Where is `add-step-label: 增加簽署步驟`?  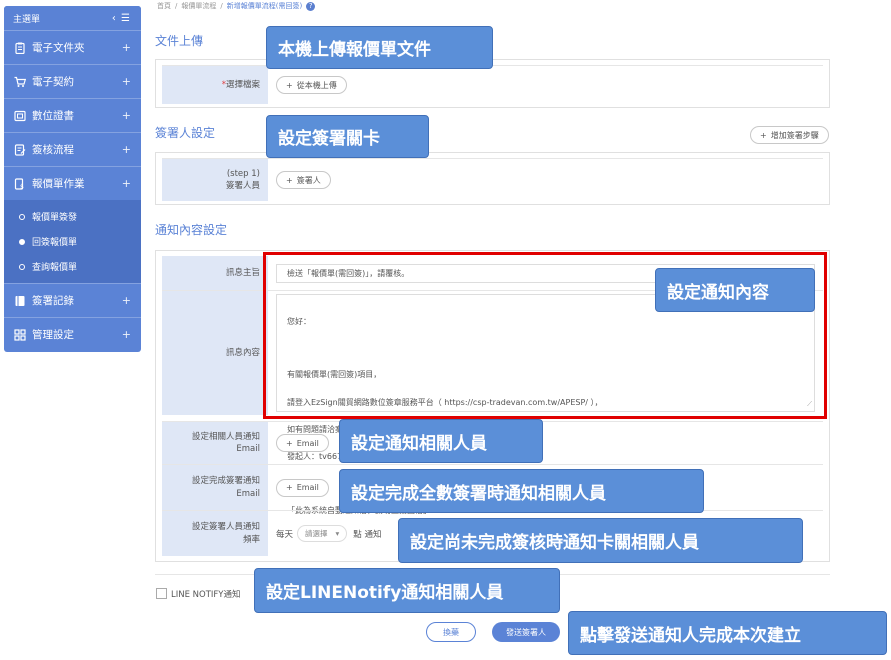
add-step-label: 增加簽署步驟 is located at coordinates (794, 135).